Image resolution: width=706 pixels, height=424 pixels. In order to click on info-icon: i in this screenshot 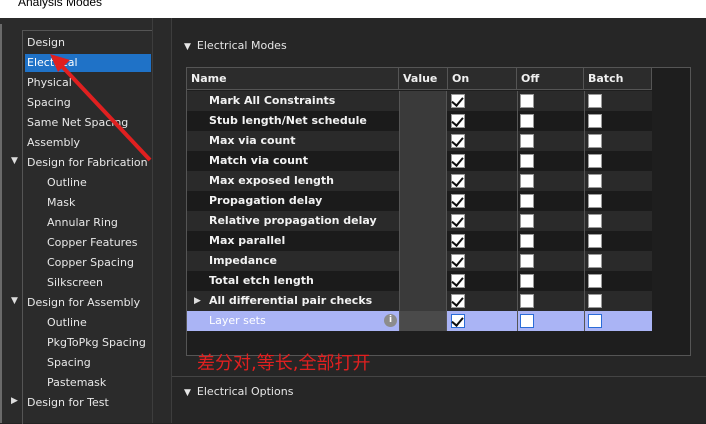, I will do `click(390, 320)`.